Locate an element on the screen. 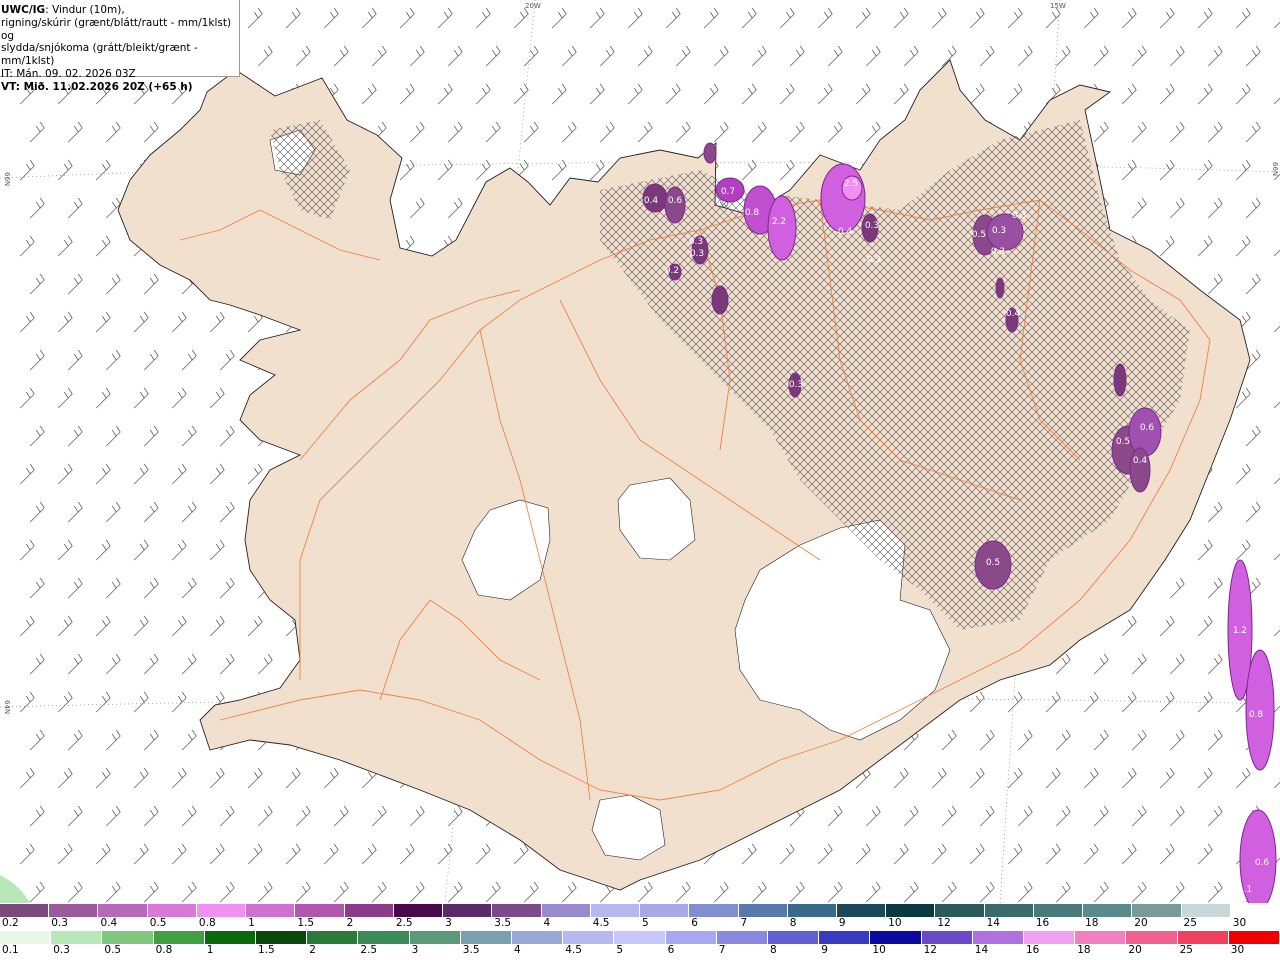 The height and width of the screenshot is (960, 1280). scale_snow-tick-label: 0.8 is located at coordinates (207, 923).